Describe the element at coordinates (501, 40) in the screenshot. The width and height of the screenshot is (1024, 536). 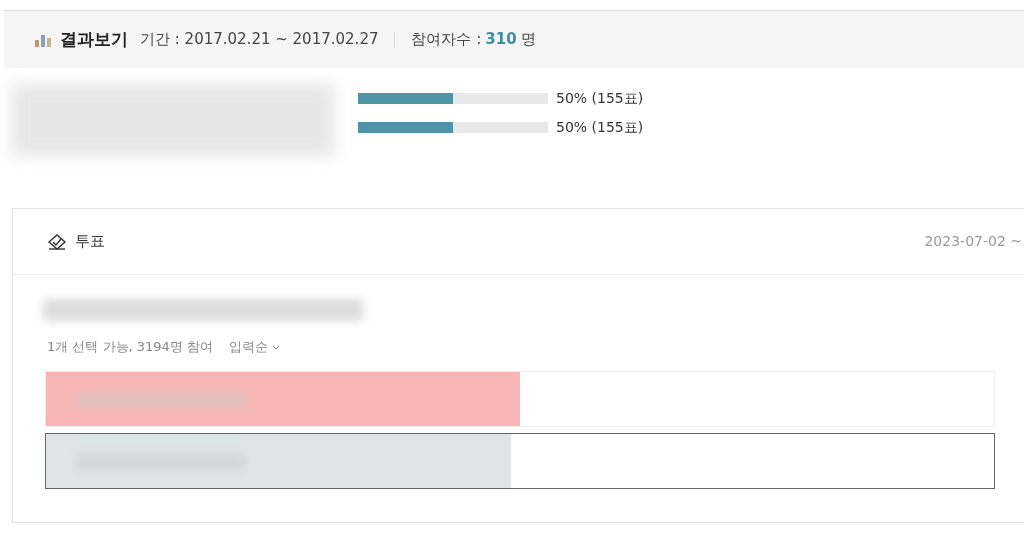
I see `participants-count: 310` at that location.